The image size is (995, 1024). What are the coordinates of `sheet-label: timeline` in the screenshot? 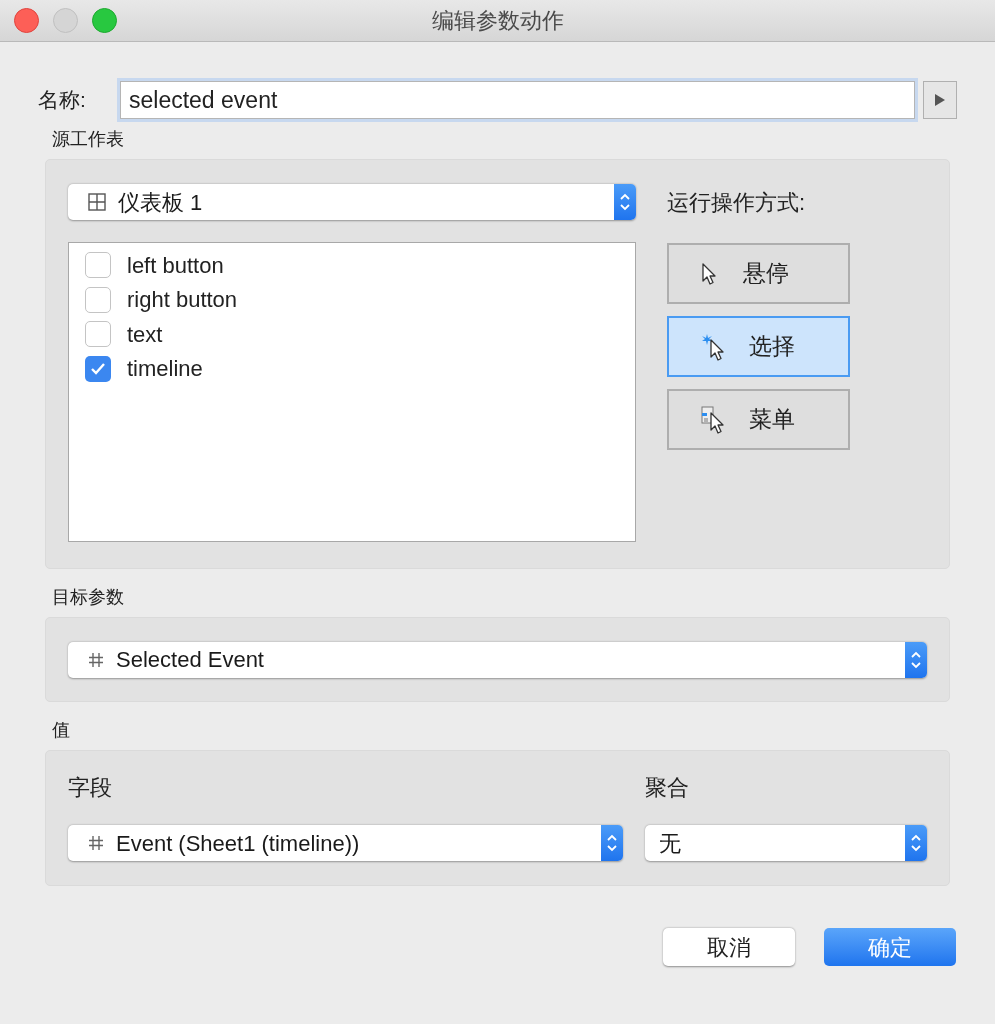 It's located at (165, 369).